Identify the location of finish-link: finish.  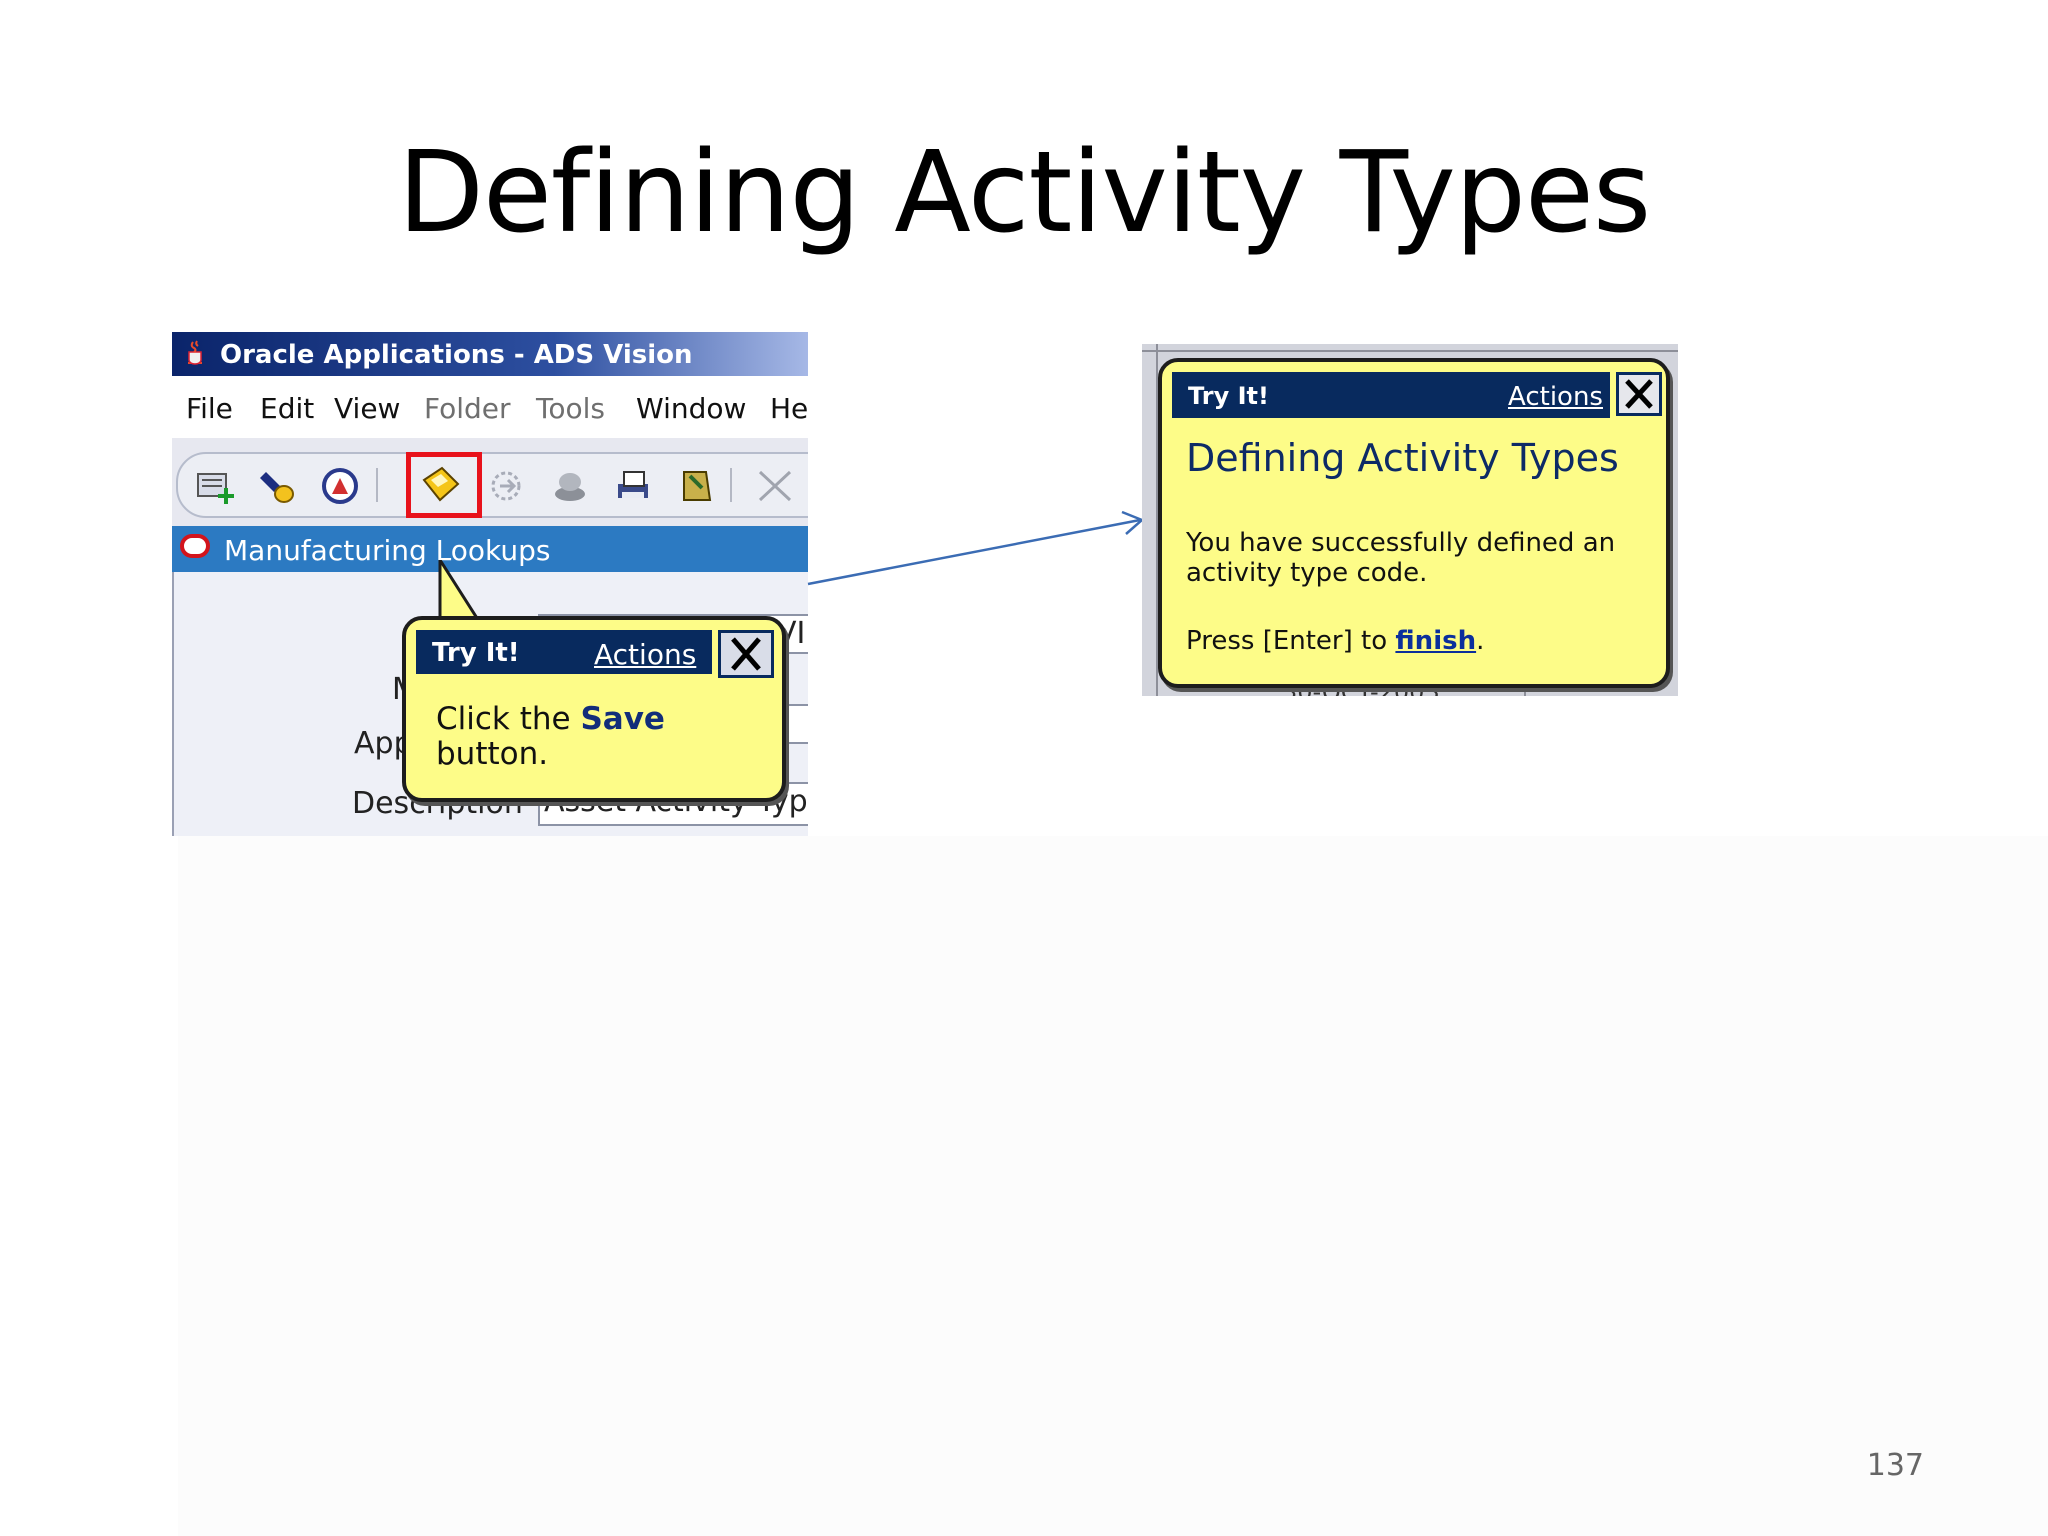
(1435, 641).